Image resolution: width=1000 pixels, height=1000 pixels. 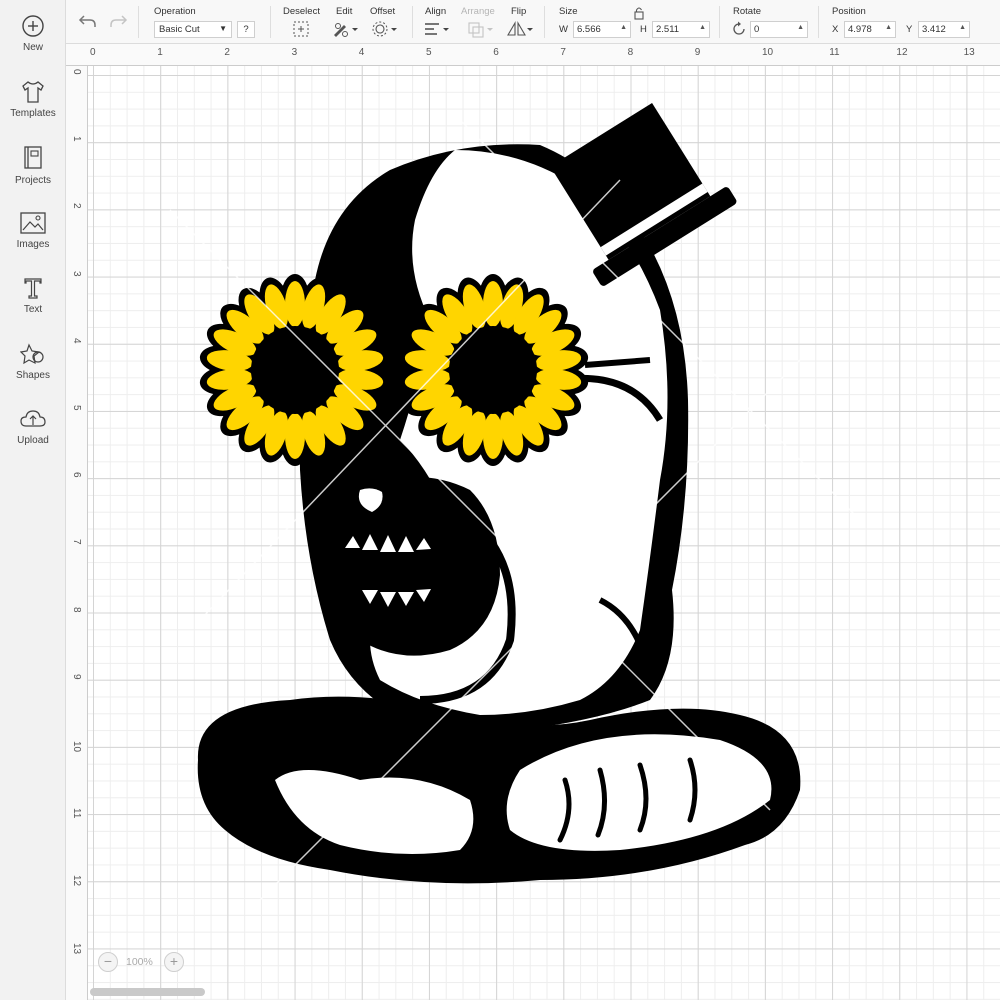 What do you see at coordinates (909, 29) in the screenshot?
I see `position-y-letter: Y` at bounding box center [909, 29].